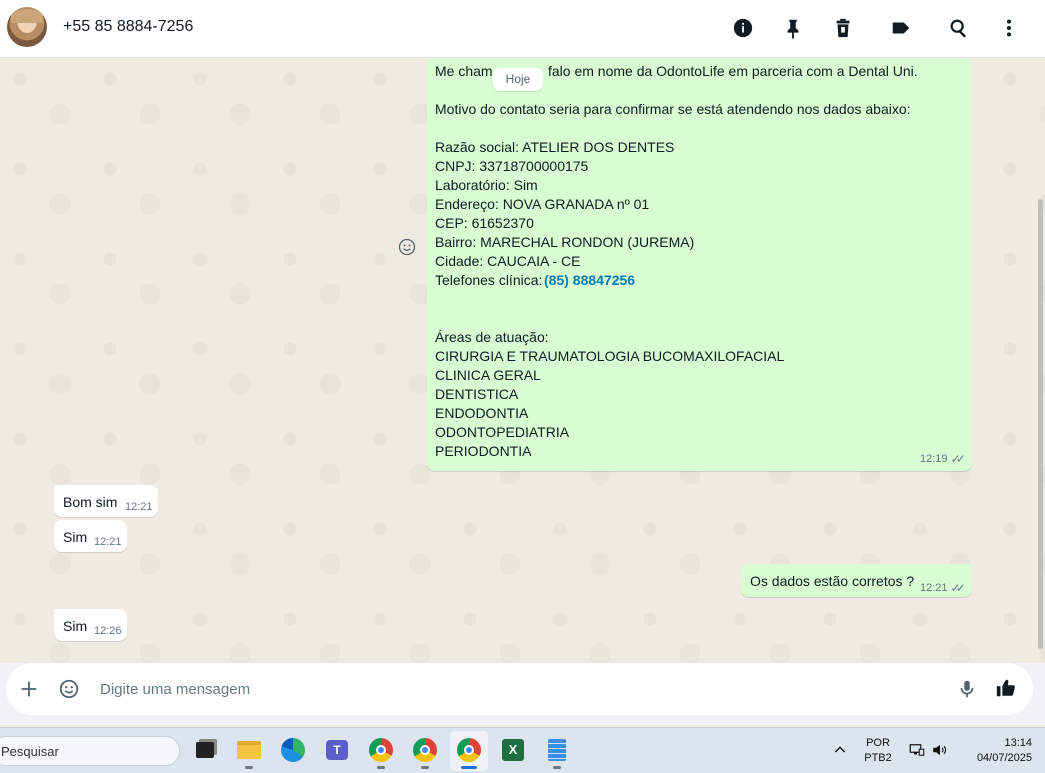  I want to click on message-time: 12:26, so click(108, 631).